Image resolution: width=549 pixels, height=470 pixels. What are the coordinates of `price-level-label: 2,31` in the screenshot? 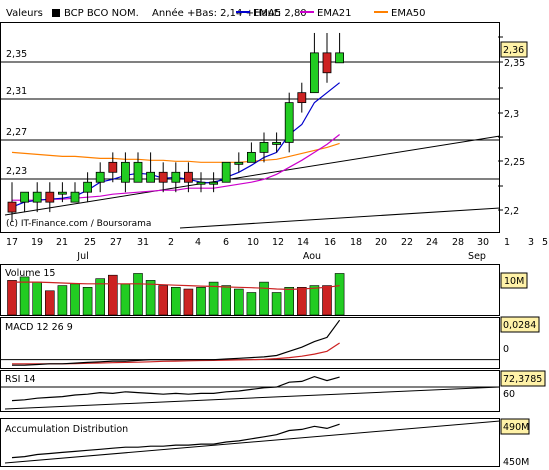 It's located at (16, 91).